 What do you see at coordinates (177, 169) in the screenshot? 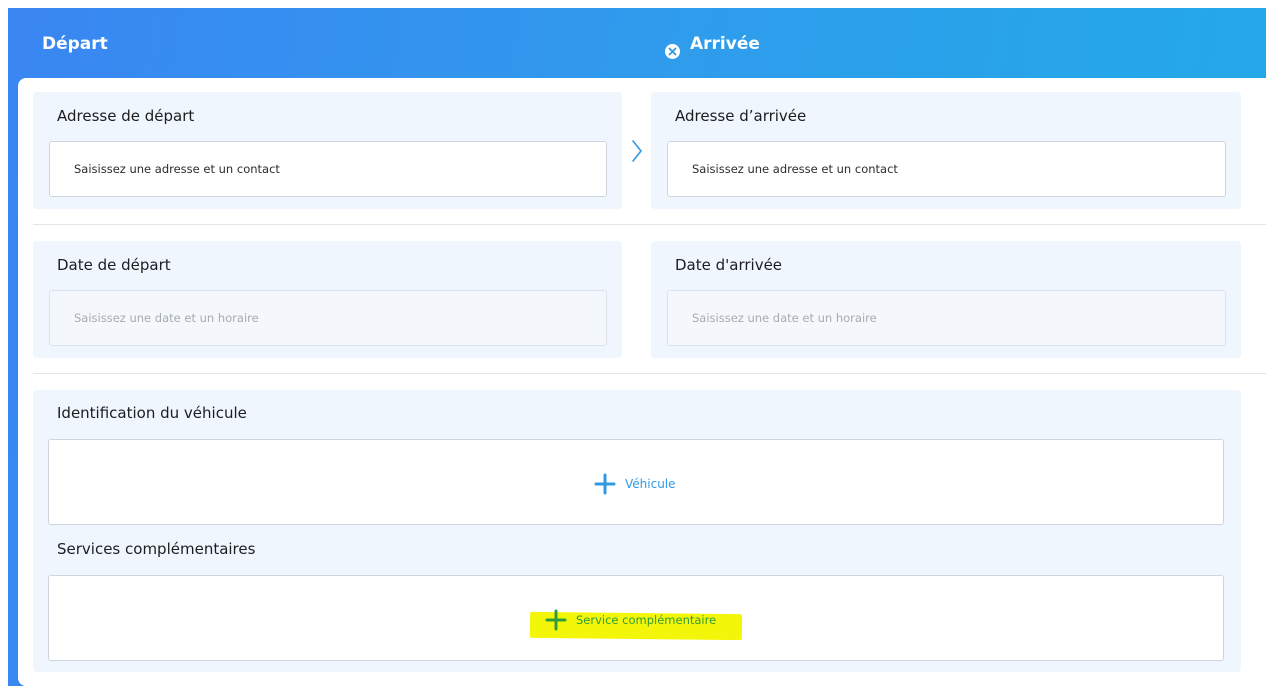
I see `adresse-depart-placeholder: Saisissez une adresse et un contact` at bounding box center [177, 169].